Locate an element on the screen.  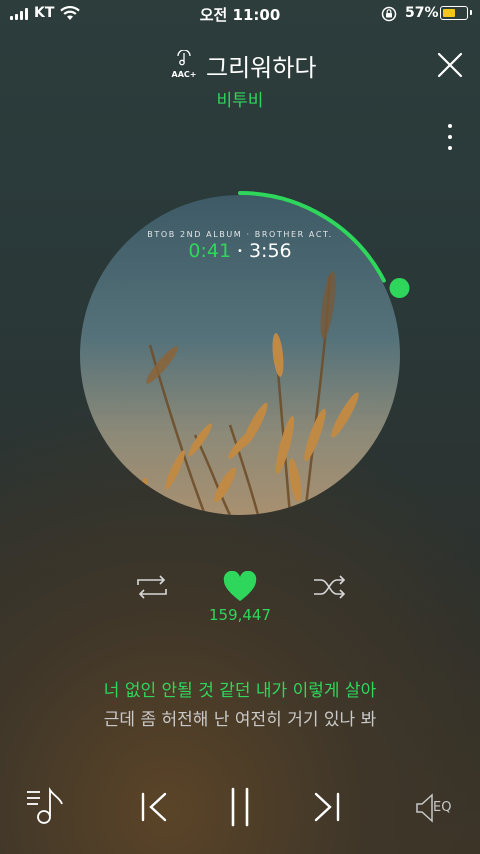
next-button is located at coordinates (327, 807).